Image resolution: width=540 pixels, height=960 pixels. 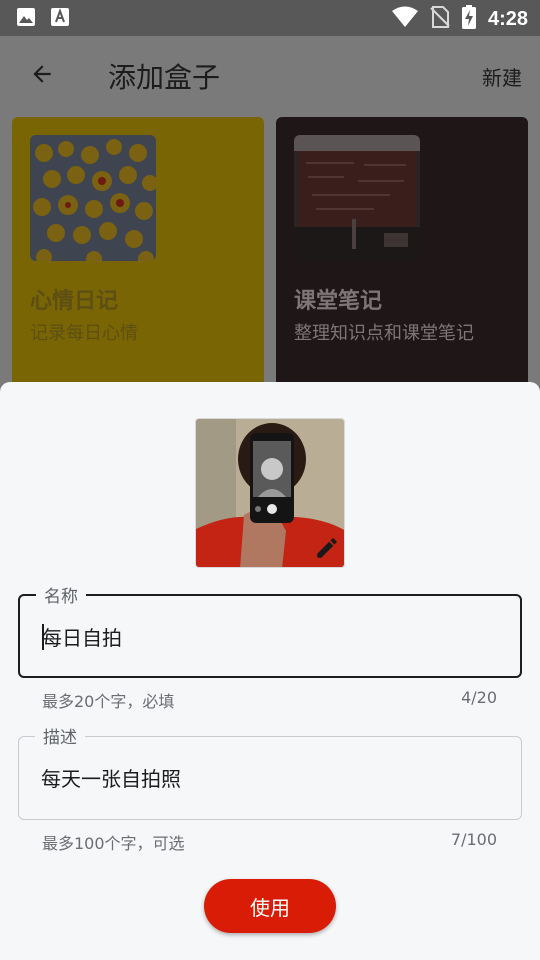 What do you see at coordinates (108, 701) in the screenshot?
I see `name-helper-text: 最多20个字，必填` at bounding box center [108, 701].